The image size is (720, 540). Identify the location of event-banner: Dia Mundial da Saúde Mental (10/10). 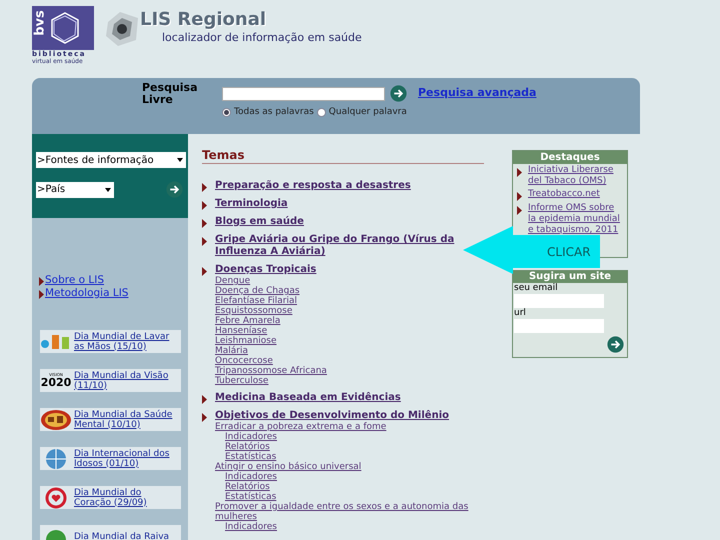
(110, 419).